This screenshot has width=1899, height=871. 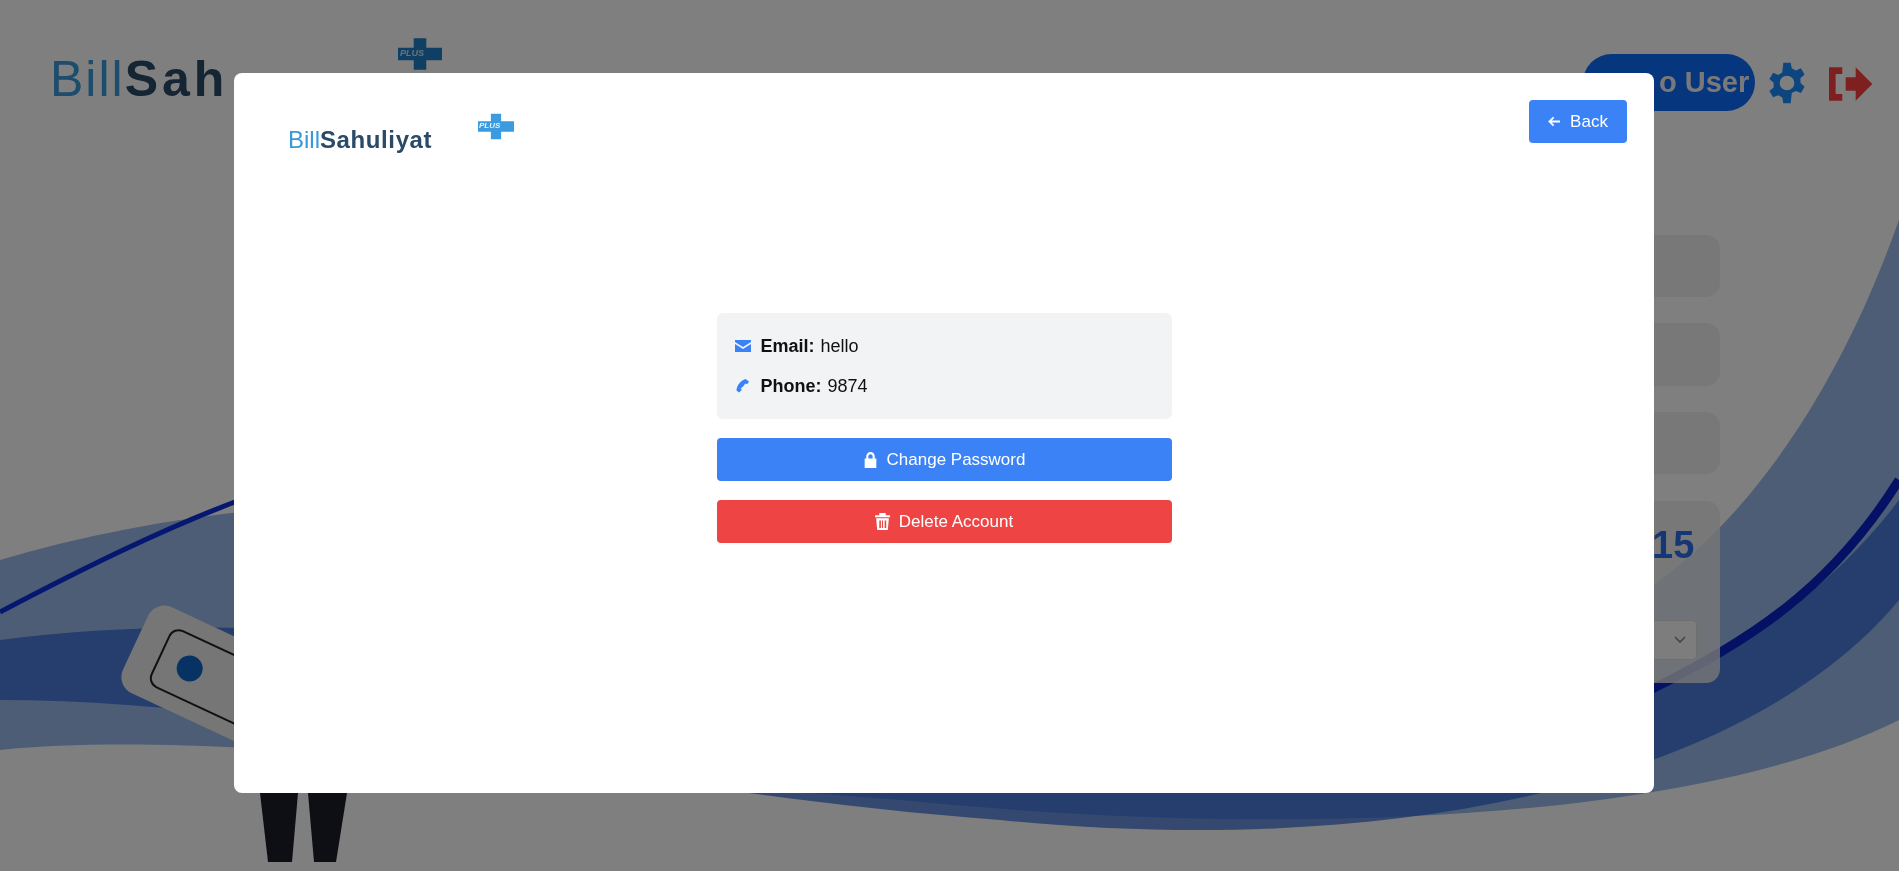 I want to click on lock-icon, so click(x=870, y=459).